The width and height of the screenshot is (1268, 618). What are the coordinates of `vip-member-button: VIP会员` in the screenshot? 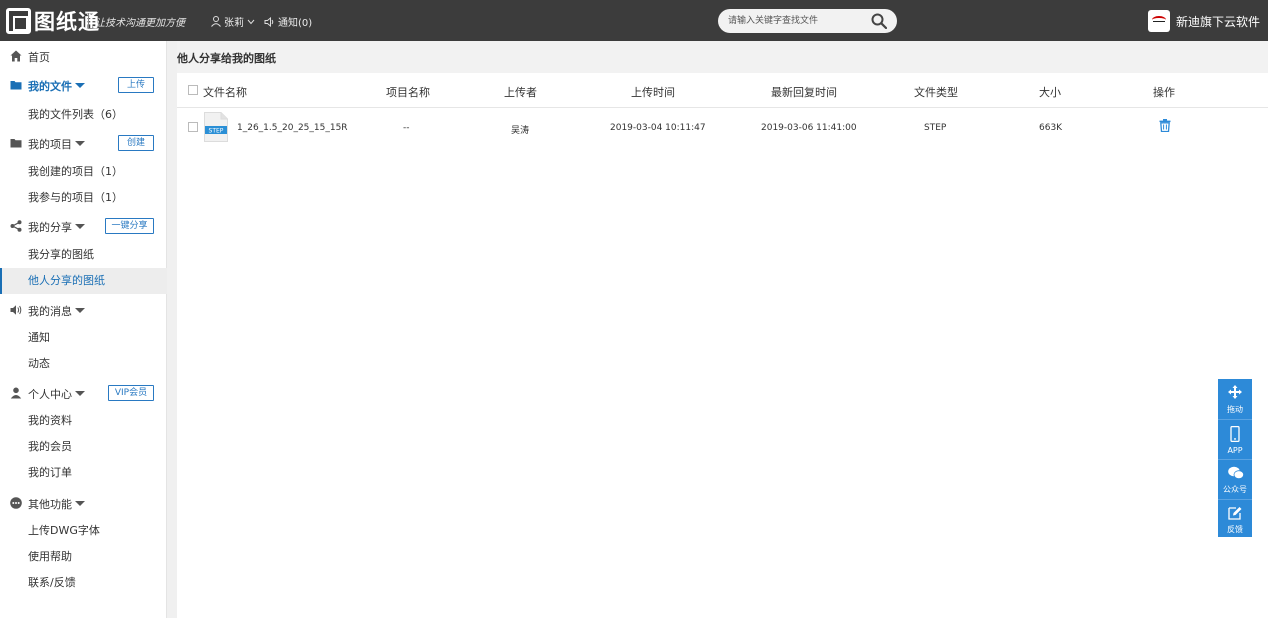 It's located at (131, 393).